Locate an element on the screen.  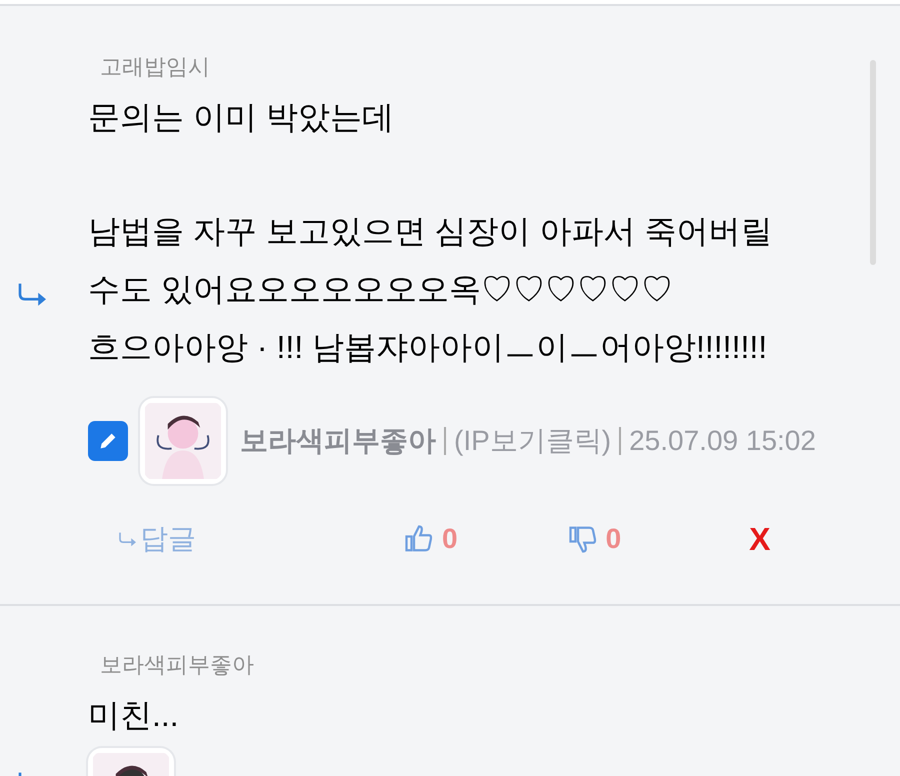
comment-text: 문의는 이미 박았는데 is located at coordinates (241, 117).